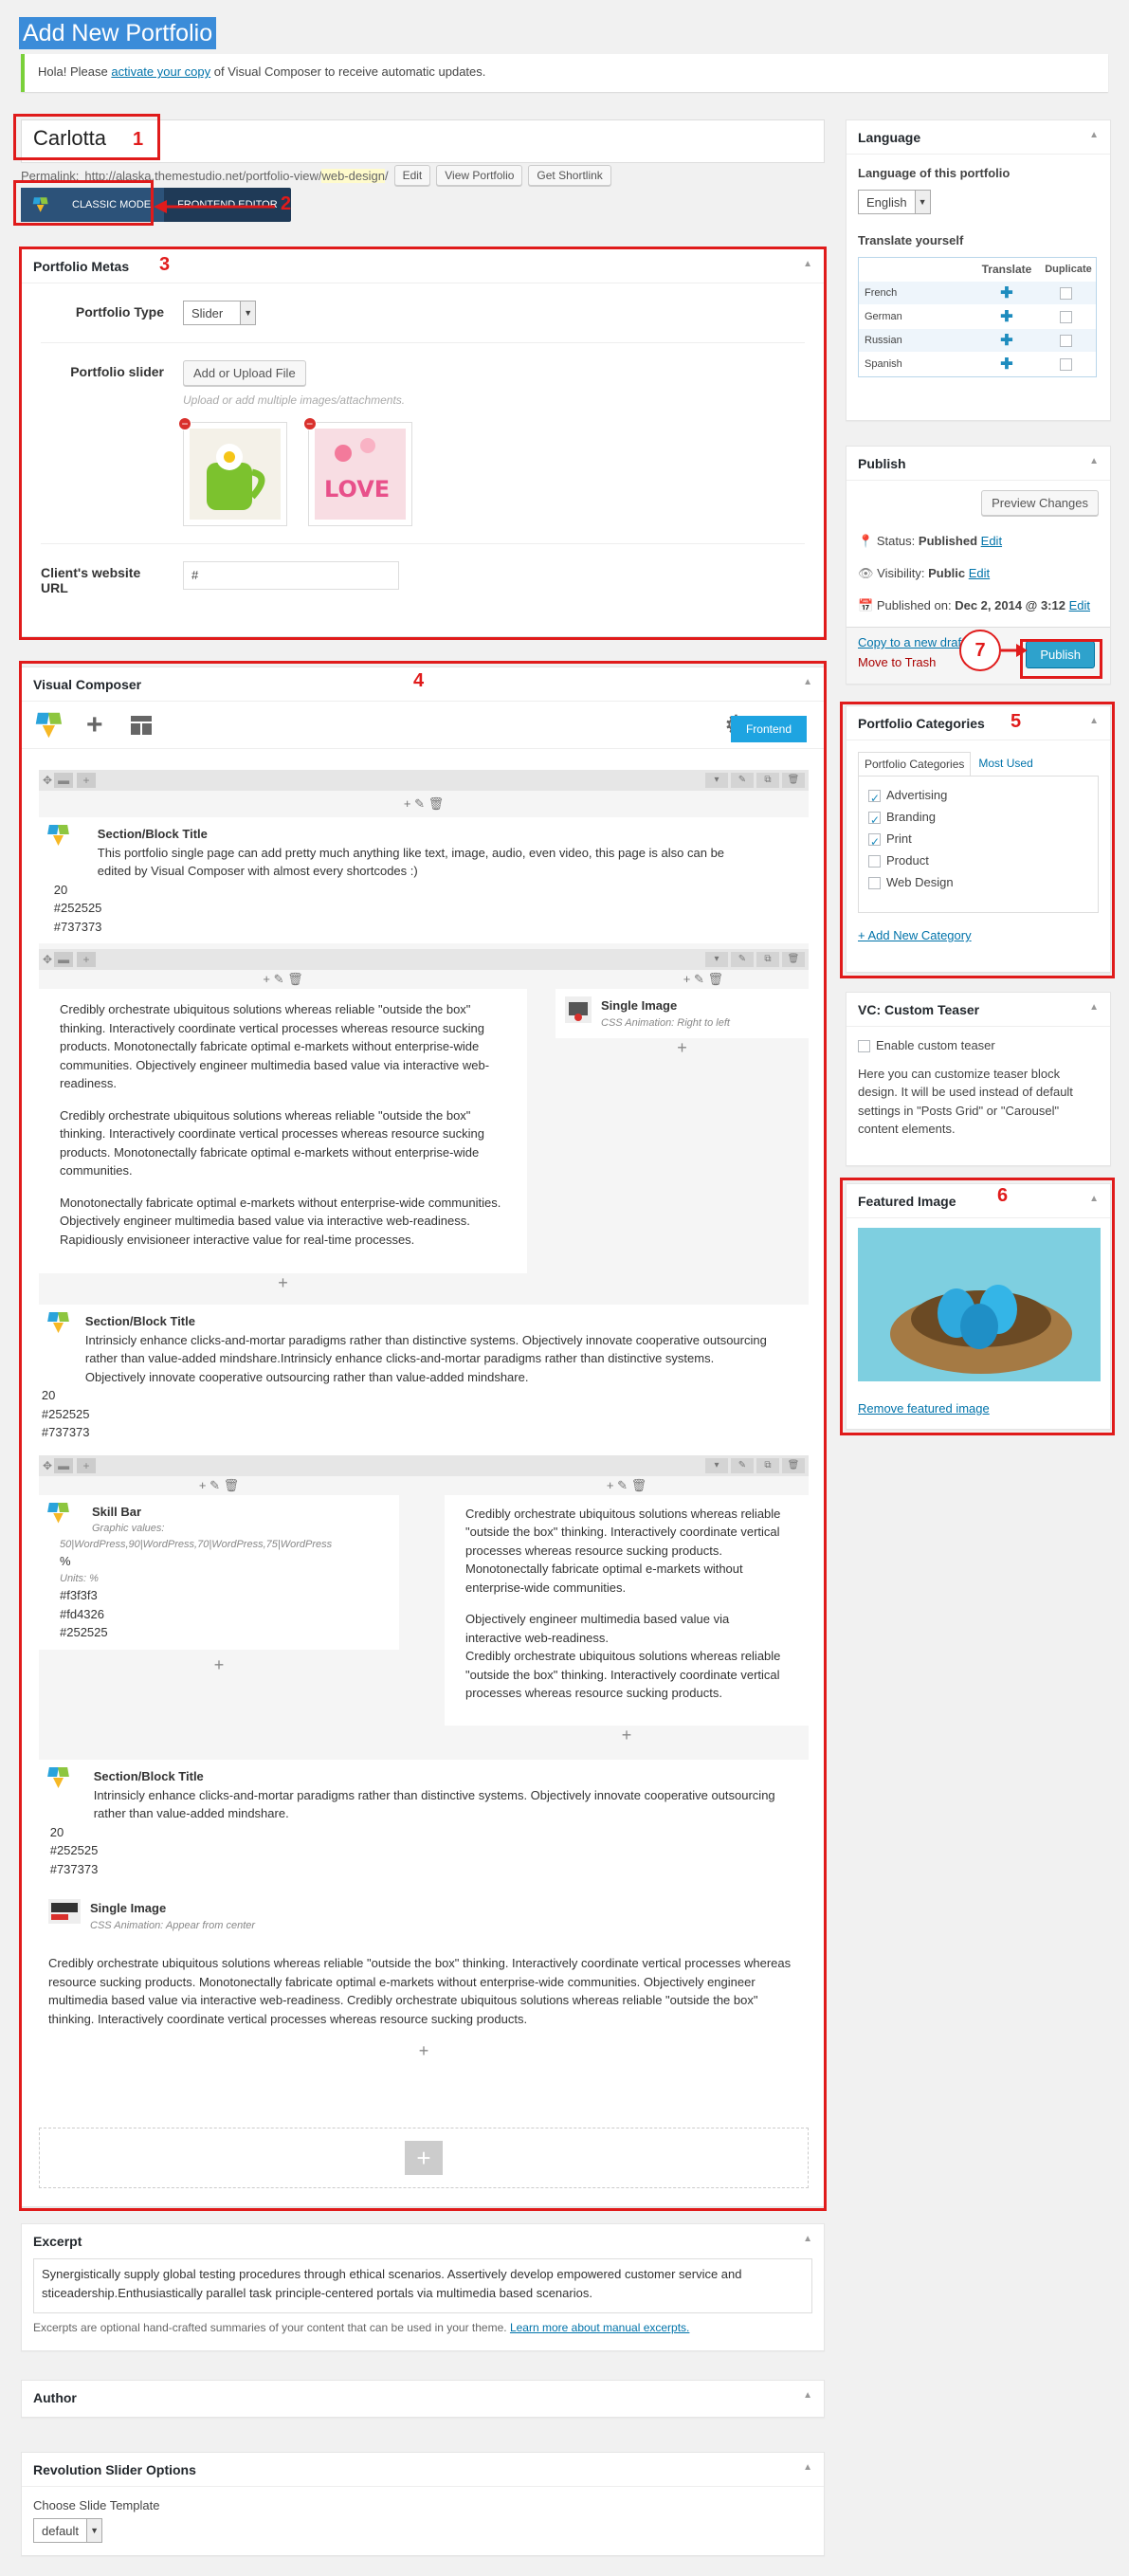  Describe the element at coordinates (291, 575) in the screenshot. I see `client-url-input: #` at that location.